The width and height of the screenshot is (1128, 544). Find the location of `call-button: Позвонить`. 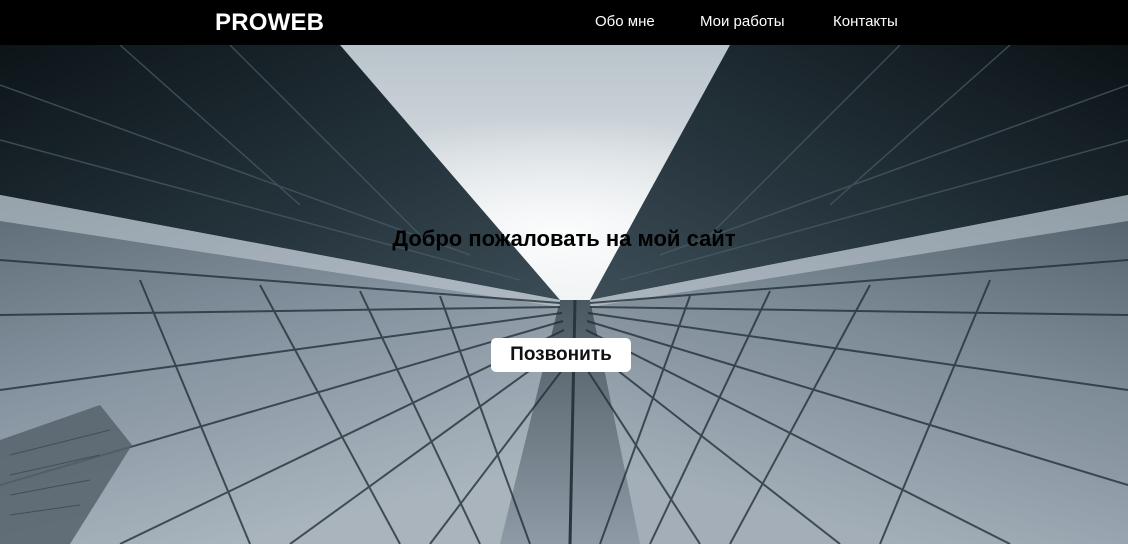

call-button: Позвонить is located at coordinates (561, 355).